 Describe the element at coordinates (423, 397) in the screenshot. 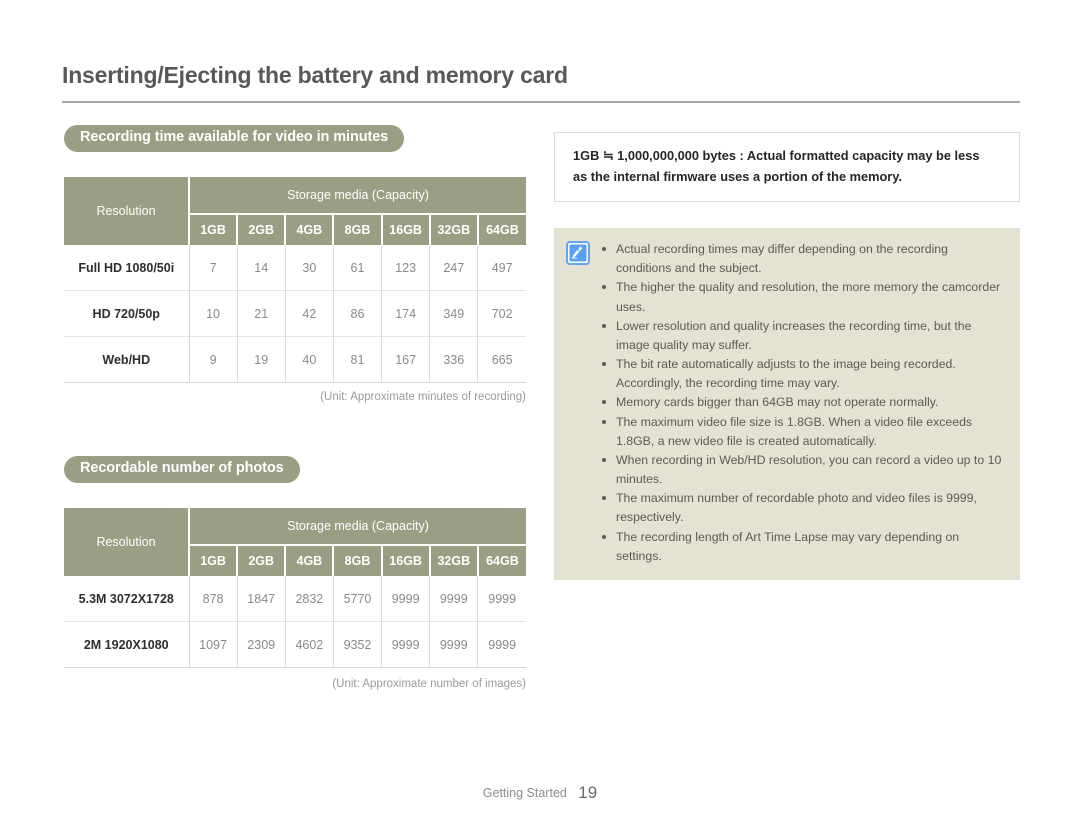

I see `unit-caption-video: (Unit: Approximate minutes of recording)` at that location.